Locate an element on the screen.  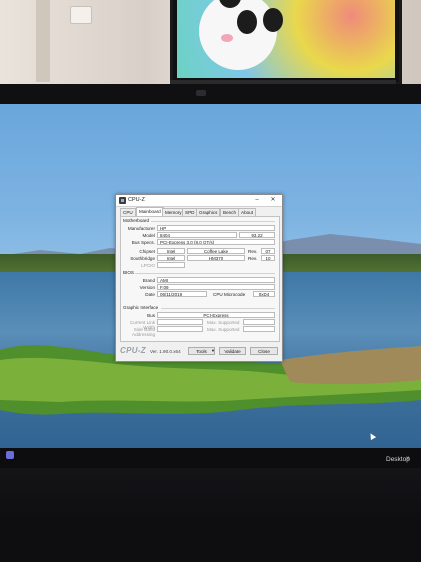
background-tv is located at coordinates (286, 42).